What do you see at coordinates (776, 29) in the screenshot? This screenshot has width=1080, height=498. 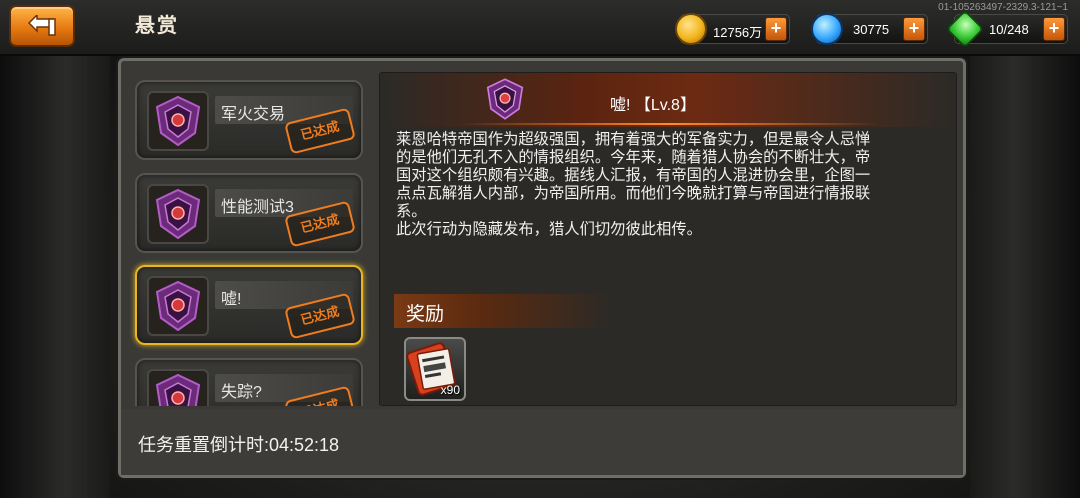 I see `add-gold-button: +` at bounding box center [776, 29].